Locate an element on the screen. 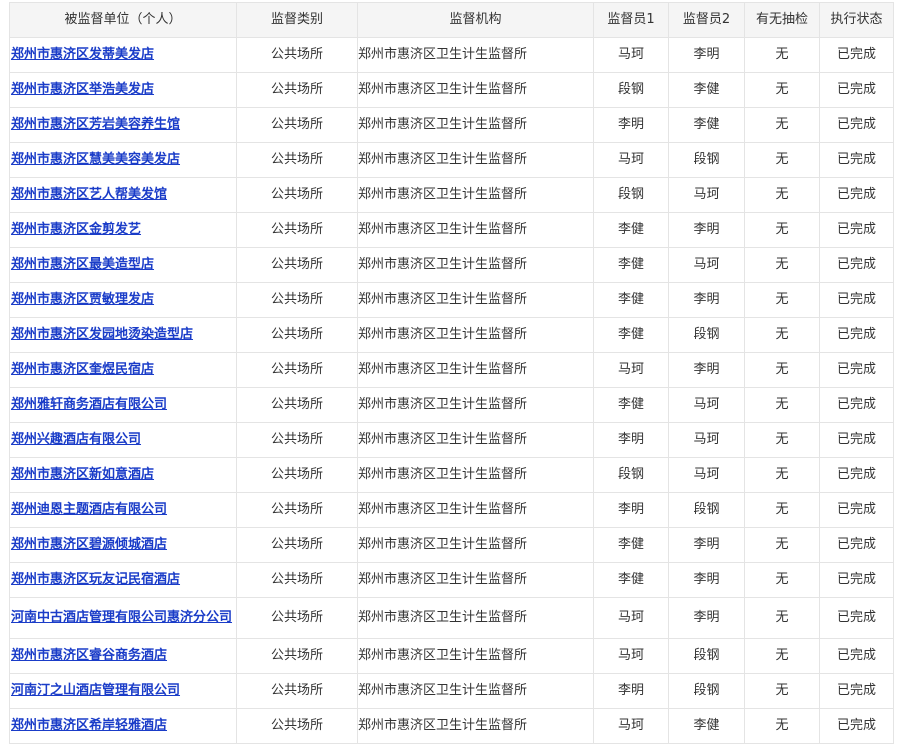  table-row: 郑州市惠济区碧源倾城酒店 公共场所 郑州市惠济区卫生计生监督所 李健 李明无已完成 is located at coordinates (451, 545).